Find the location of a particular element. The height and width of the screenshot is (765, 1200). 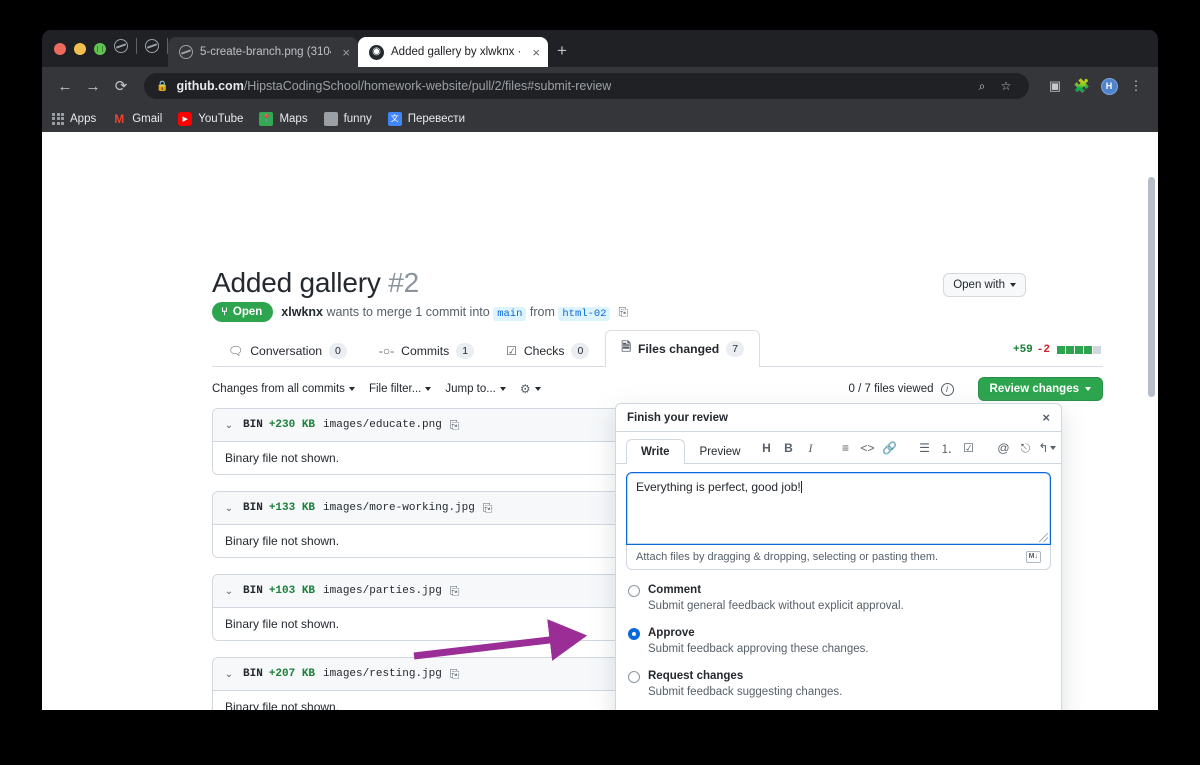

changes-from-dropdown: Changes from all commits is located at coordinates (283, 389).